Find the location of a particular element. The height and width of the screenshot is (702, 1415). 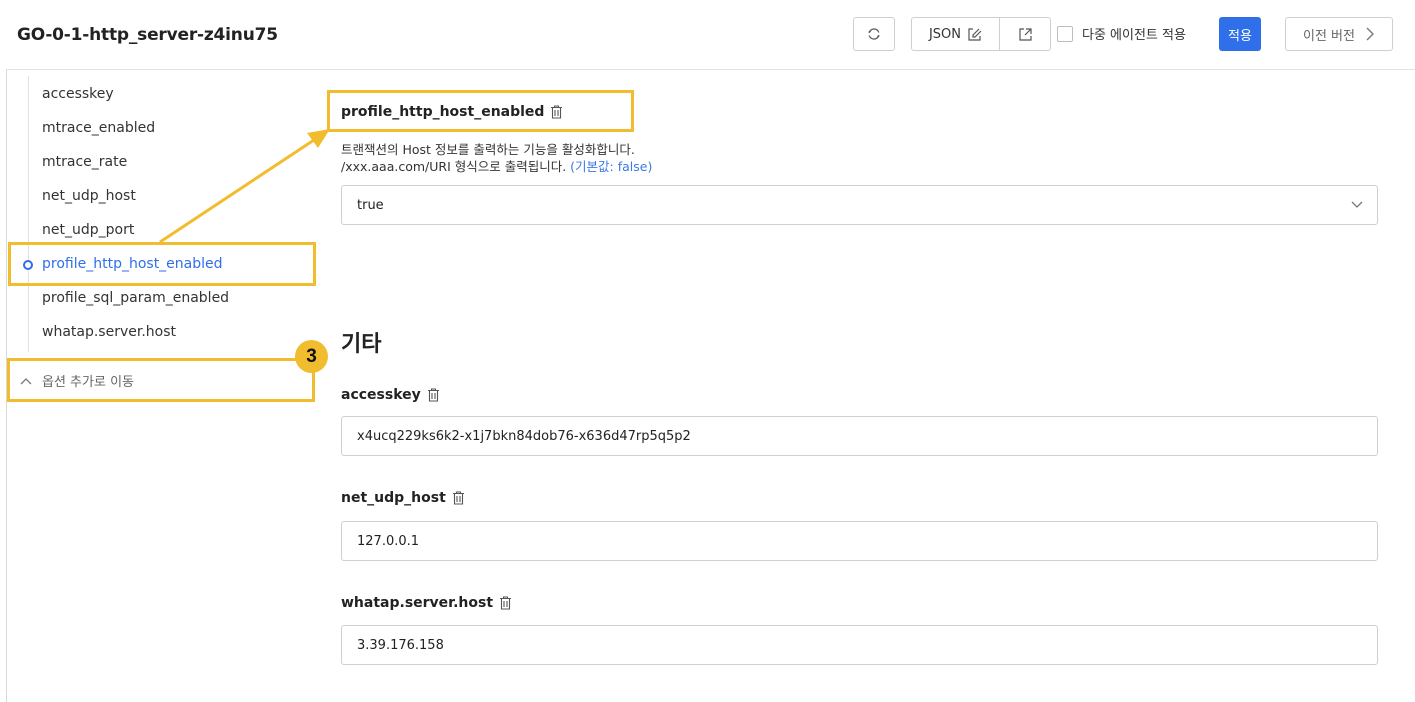

step-number-badge: 3 is located at coordinates (311, 356).